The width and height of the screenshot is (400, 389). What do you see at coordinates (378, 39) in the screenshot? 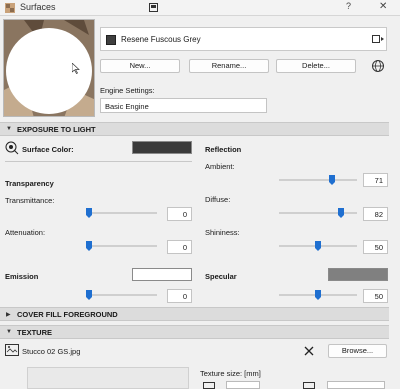
I see `material-menu-icon` at bounding box center [378, 39].